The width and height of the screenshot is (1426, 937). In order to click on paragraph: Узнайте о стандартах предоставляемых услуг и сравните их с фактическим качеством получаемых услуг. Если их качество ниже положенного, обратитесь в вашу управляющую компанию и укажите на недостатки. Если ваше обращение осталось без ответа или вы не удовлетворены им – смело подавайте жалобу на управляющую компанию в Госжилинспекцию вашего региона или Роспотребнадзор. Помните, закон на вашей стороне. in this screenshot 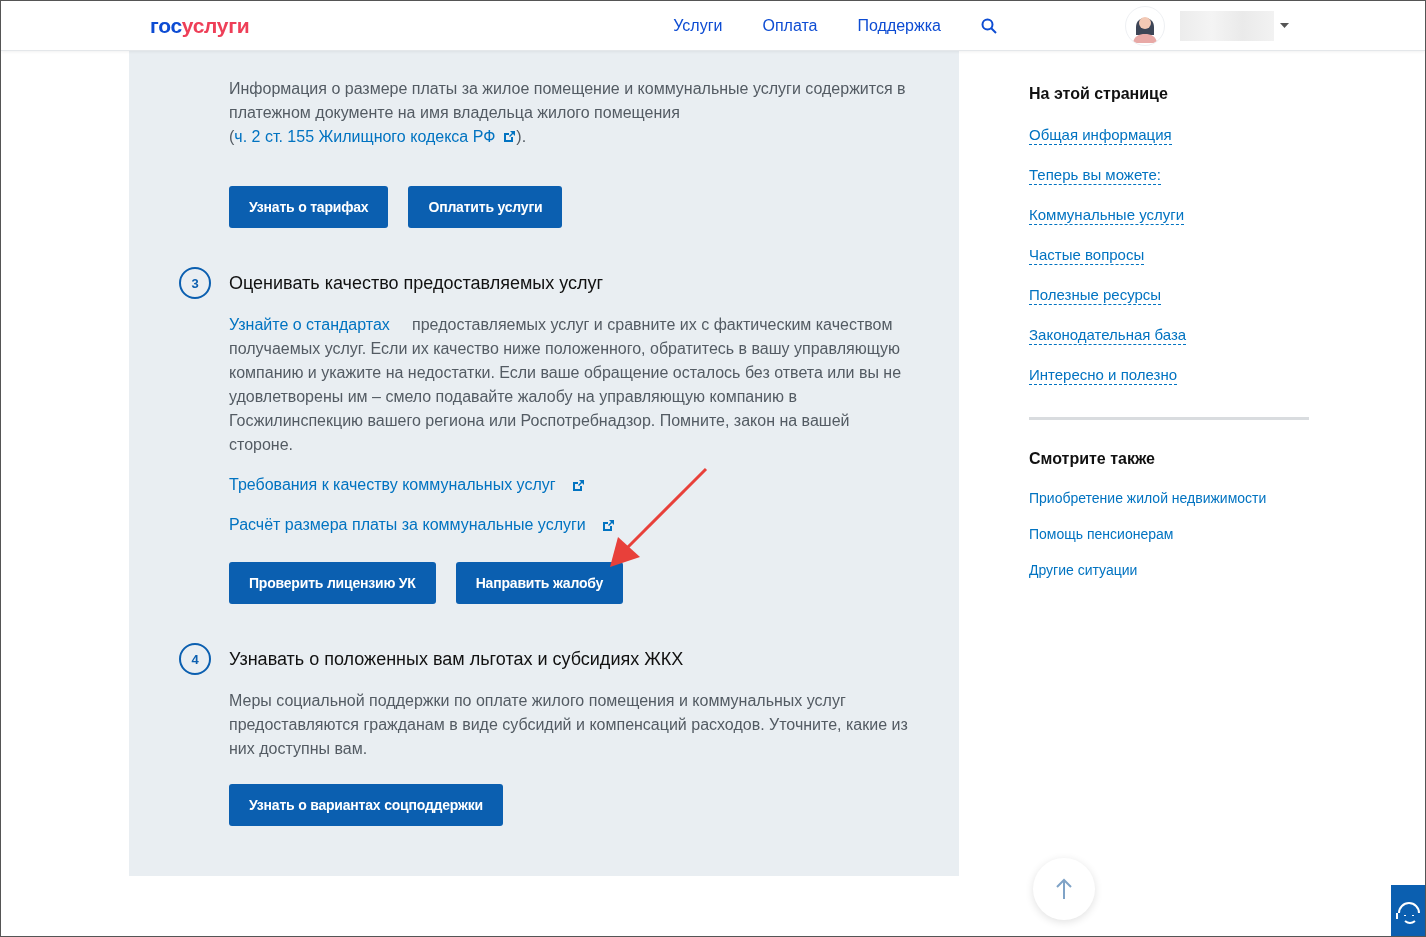, I will do `click(566, 385)`.